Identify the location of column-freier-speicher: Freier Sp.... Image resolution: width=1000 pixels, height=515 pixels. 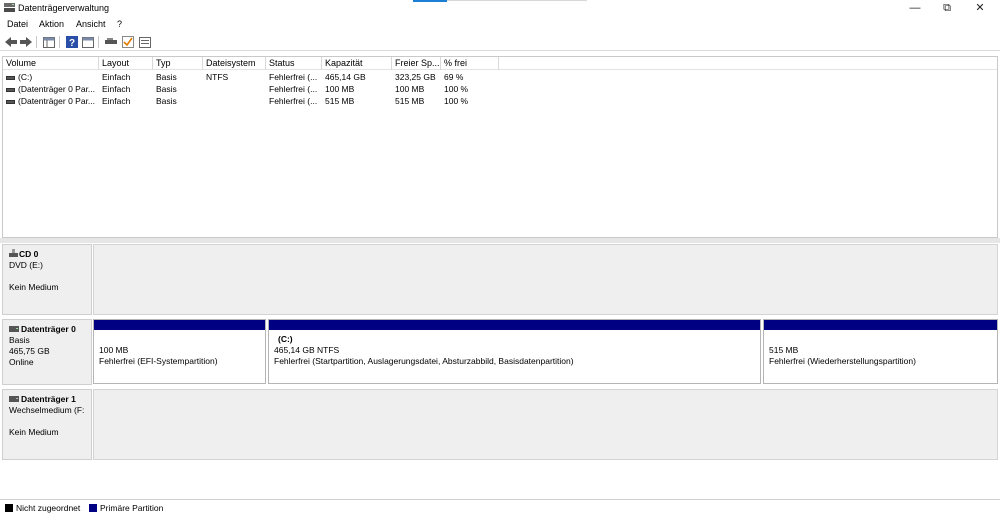
(416, 63).